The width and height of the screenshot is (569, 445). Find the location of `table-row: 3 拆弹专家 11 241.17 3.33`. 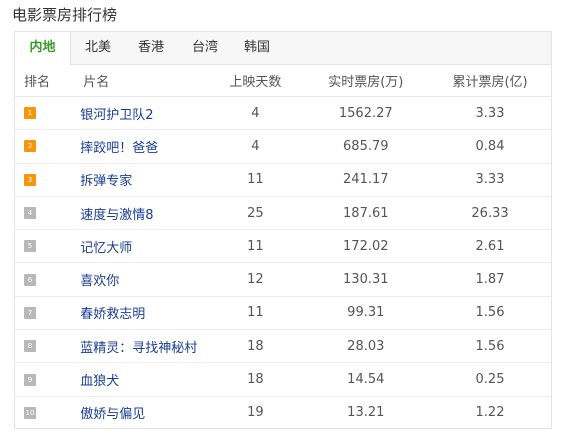

table-row: 3 拆弹专家 11 241.17 3.33 is located at coordinates (283, 180).